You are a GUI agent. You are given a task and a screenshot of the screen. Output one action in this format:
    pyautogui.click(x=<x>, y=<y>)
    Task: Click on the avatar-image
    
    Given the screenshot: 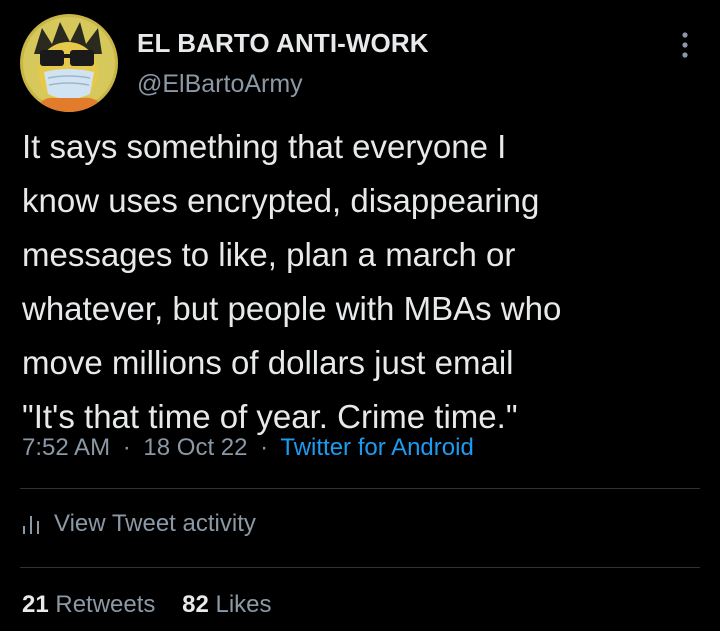 What is the action you would take?
    pyautogui.click(x=69, y=63)
    